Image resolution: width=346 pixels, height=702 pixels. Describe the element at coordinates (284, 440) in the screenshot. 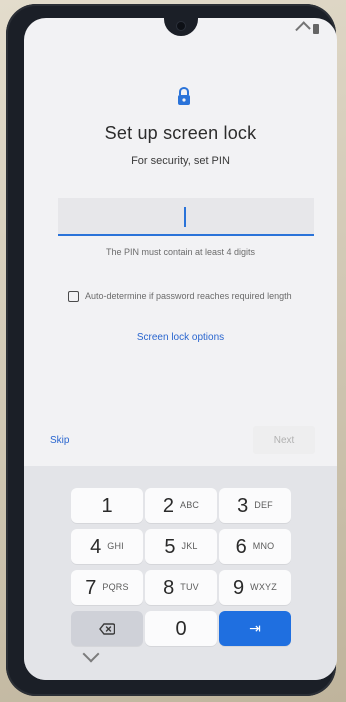

I see `next-button: Next` at that location.